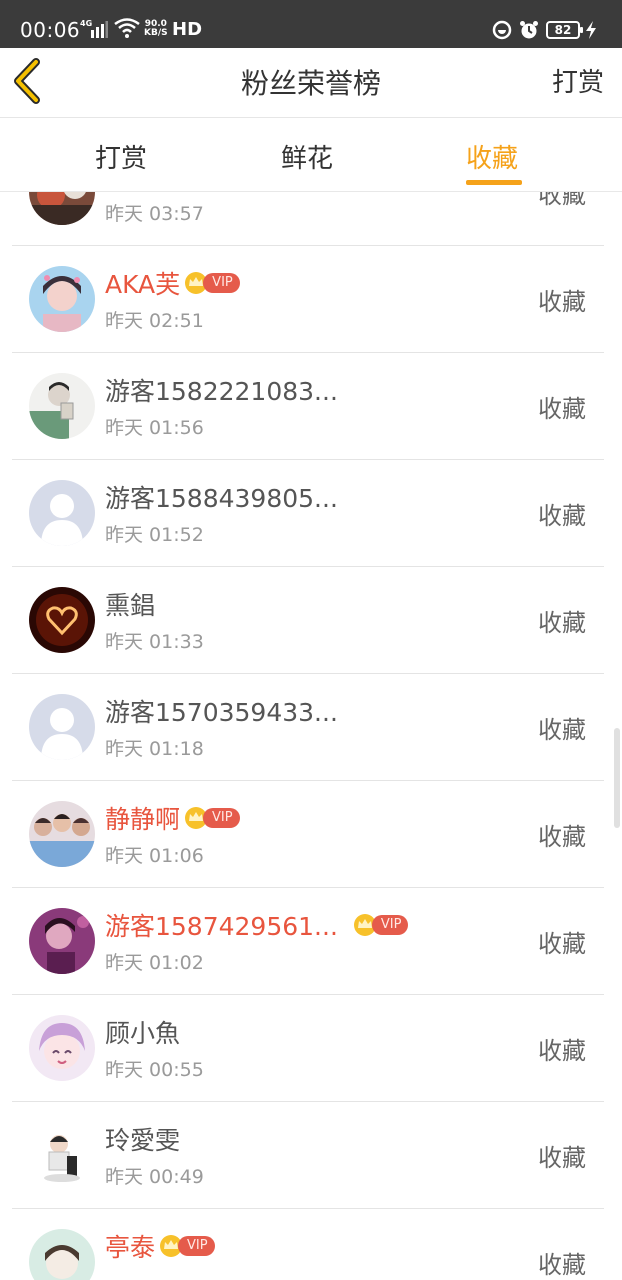 The width and height of the screenshot is (622, 1280). Describe the element at coordinates (617, 778) in the screenshot. I see `scrollbar` at that location.